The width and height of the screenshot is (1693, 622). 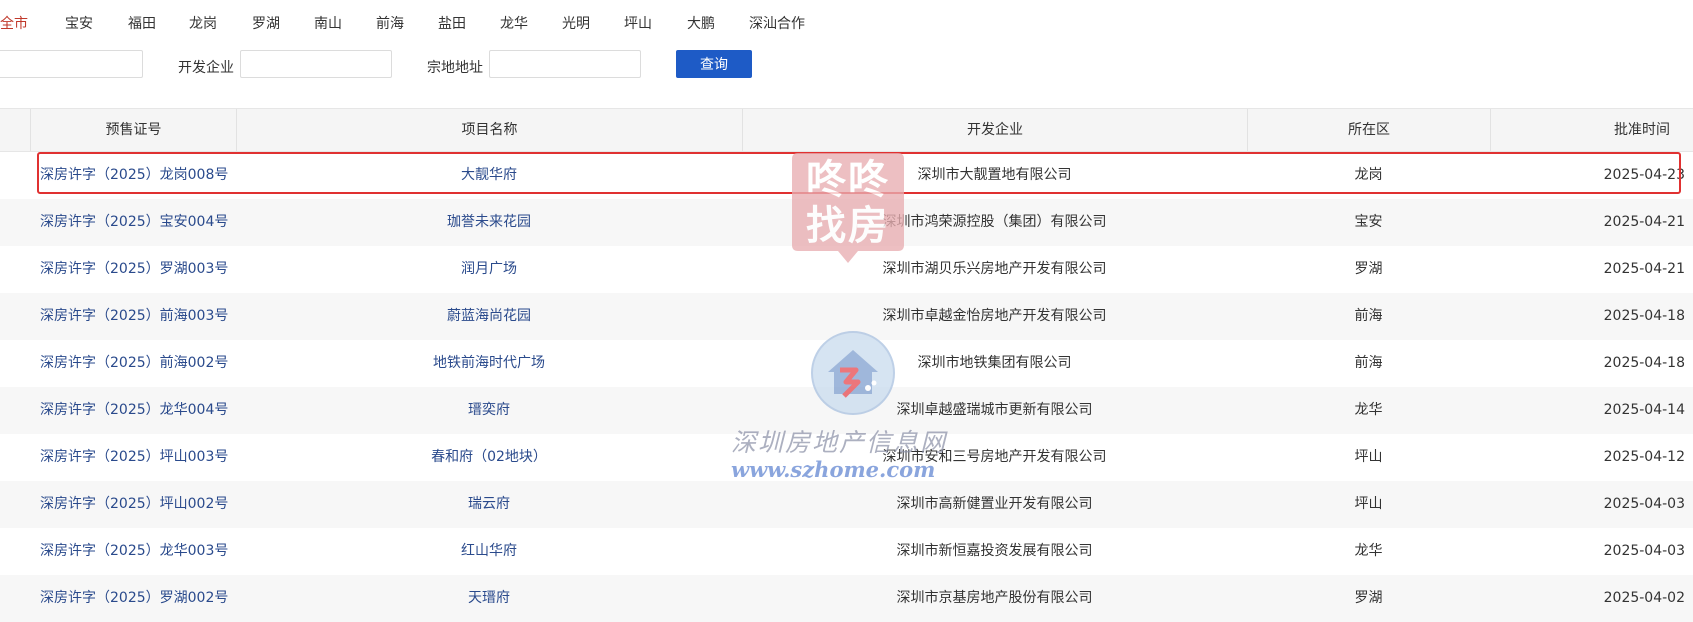 What do you see at coordinates (135, 363) in the screenshot?
I see `permit-cell: 深房许字（2025）前海002号` at bounding box center [135, 363].